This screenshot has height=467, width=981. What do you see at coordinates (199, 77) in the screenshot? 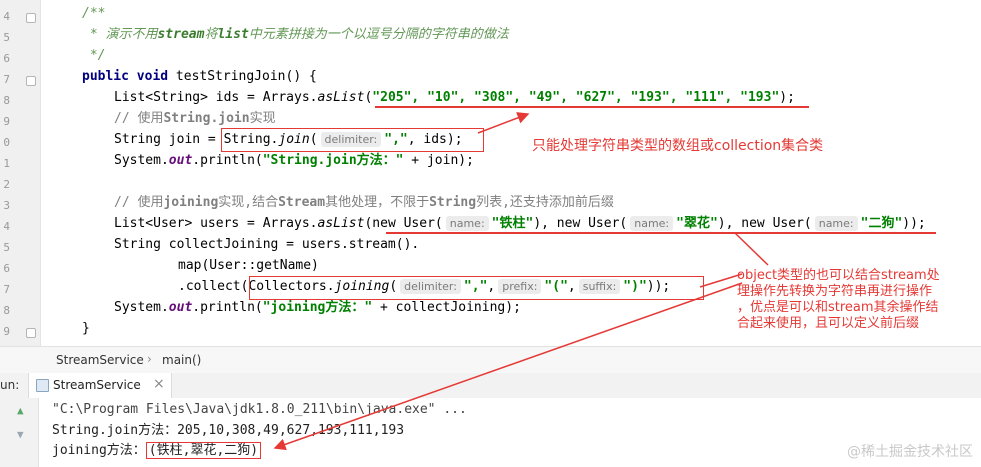
I see `code-line: public void testStringJoin() {` at bounding box center [199, 77].